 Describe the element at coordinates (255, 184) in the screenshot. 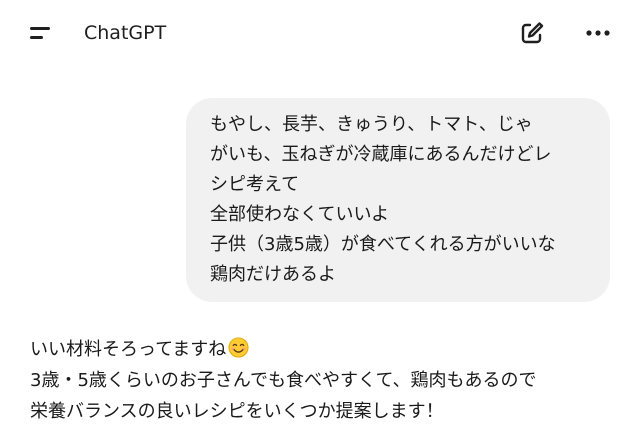

I see `user-message-line: シピ考えて` at that location.